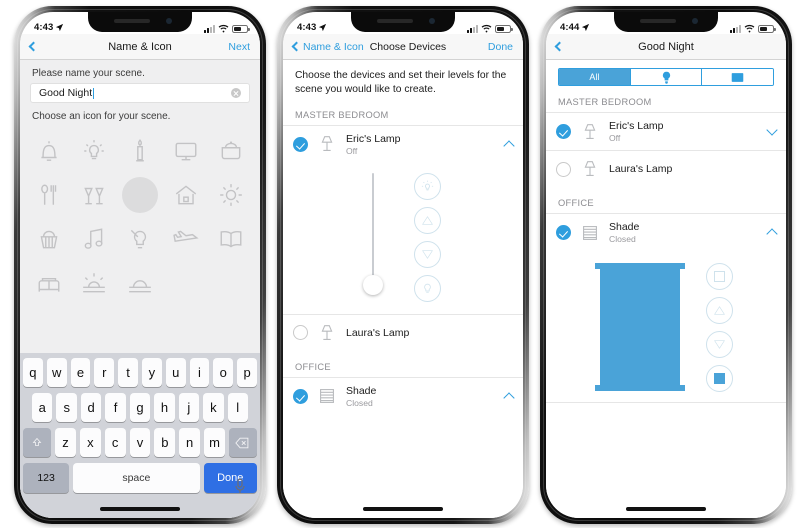 The width and height of the screenshot is (800, 528). Describe the element at coordinates (427, 186) in the screenshot. I see `bulb-bright-button` at that location.